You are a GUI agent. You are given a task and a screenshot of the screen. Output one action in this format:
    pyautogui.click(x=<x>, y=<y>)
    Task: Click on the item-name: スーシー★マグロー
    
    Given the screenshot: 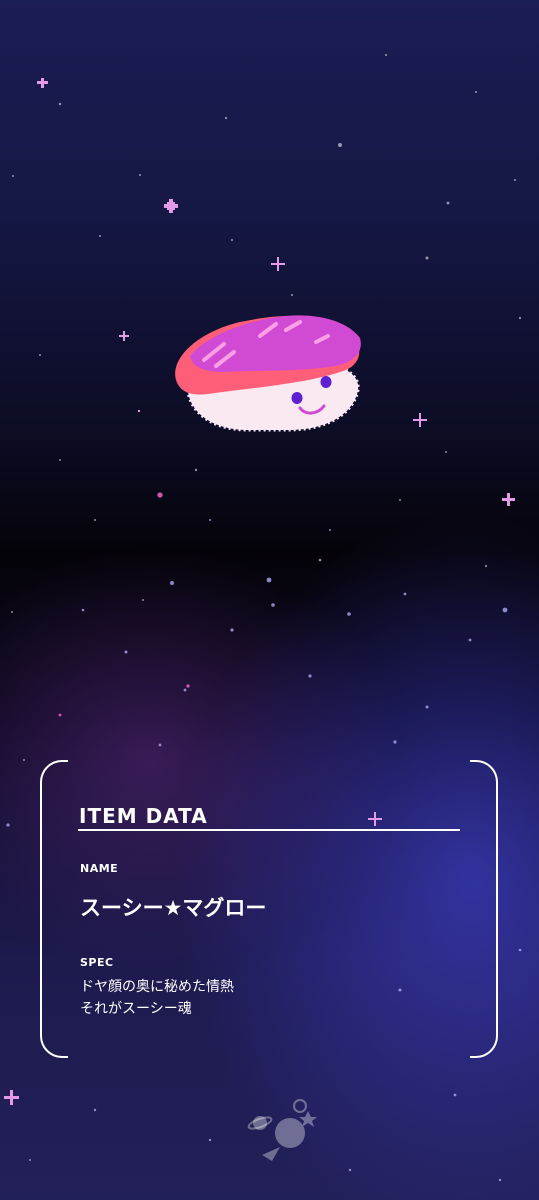 What is the action you would take?
    pyautogui.click(x=173, y=908)
    